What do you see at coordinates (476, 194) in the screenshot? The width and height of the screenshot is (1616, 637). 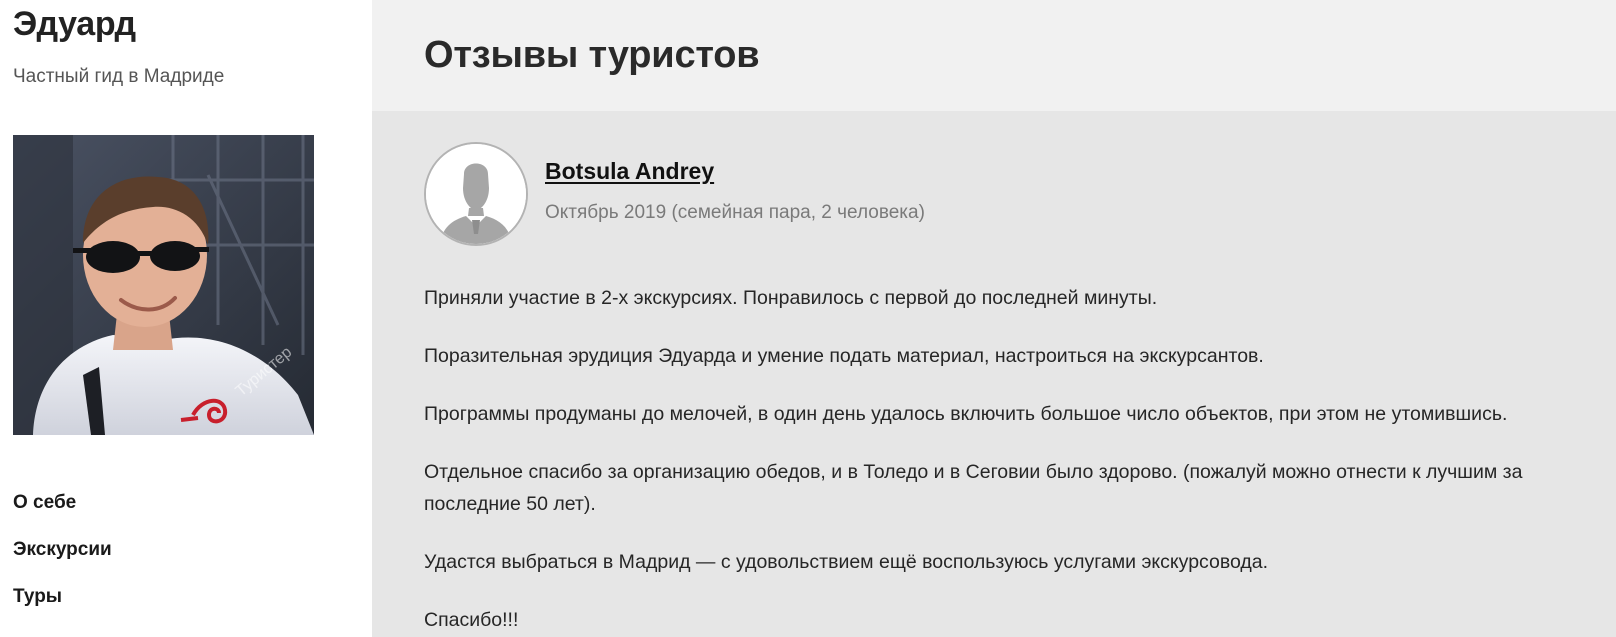 I see `user-silhouette-icon` at bounding box center [476, 194].